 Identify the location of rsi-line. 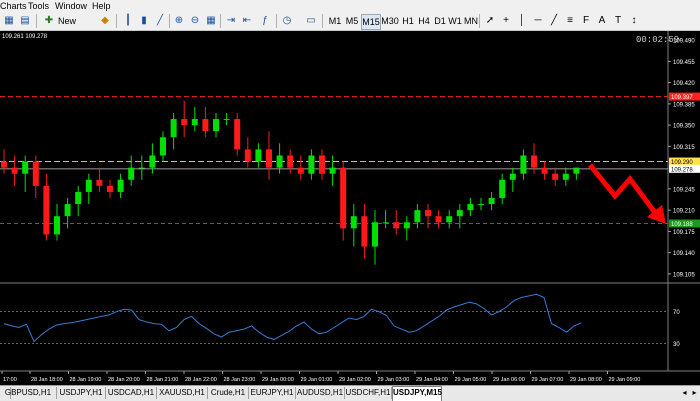
(292, 318).